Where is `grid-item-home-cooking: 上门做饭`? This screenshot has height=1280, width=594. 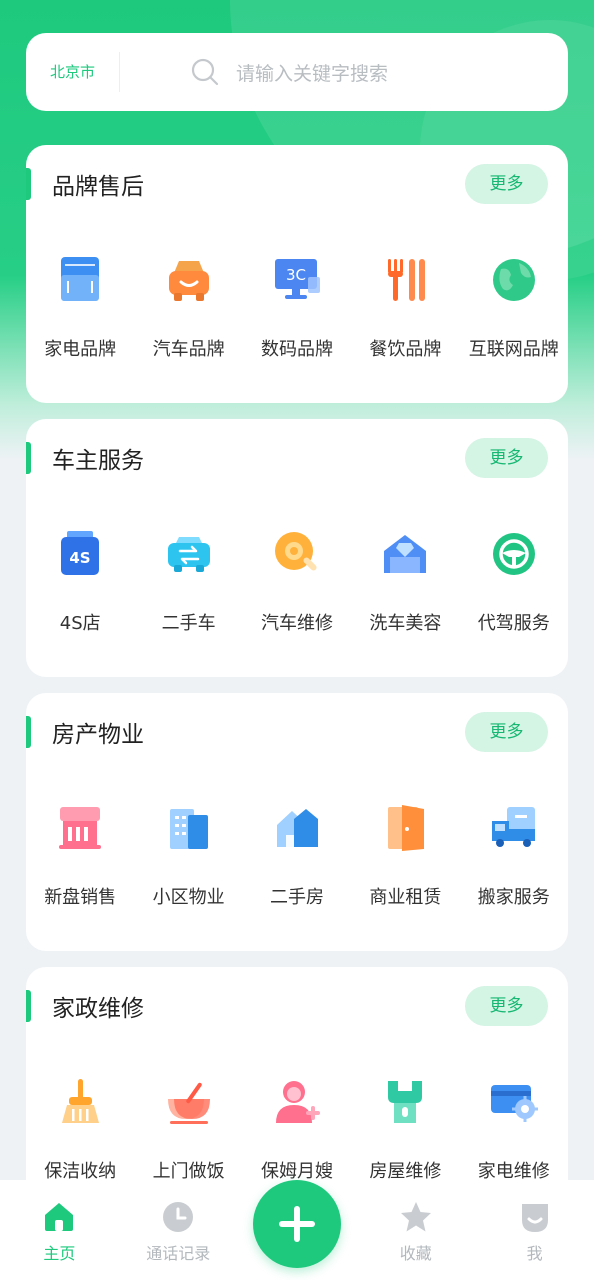 grid-item-home-cooking: 上门做饭 is located at coordinates (188, 1130).